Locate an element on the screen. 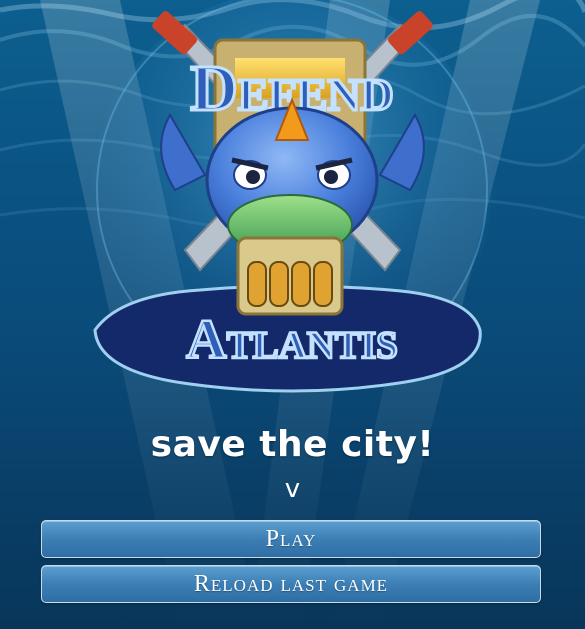  version-label: v is located at coordinates (292, 489).